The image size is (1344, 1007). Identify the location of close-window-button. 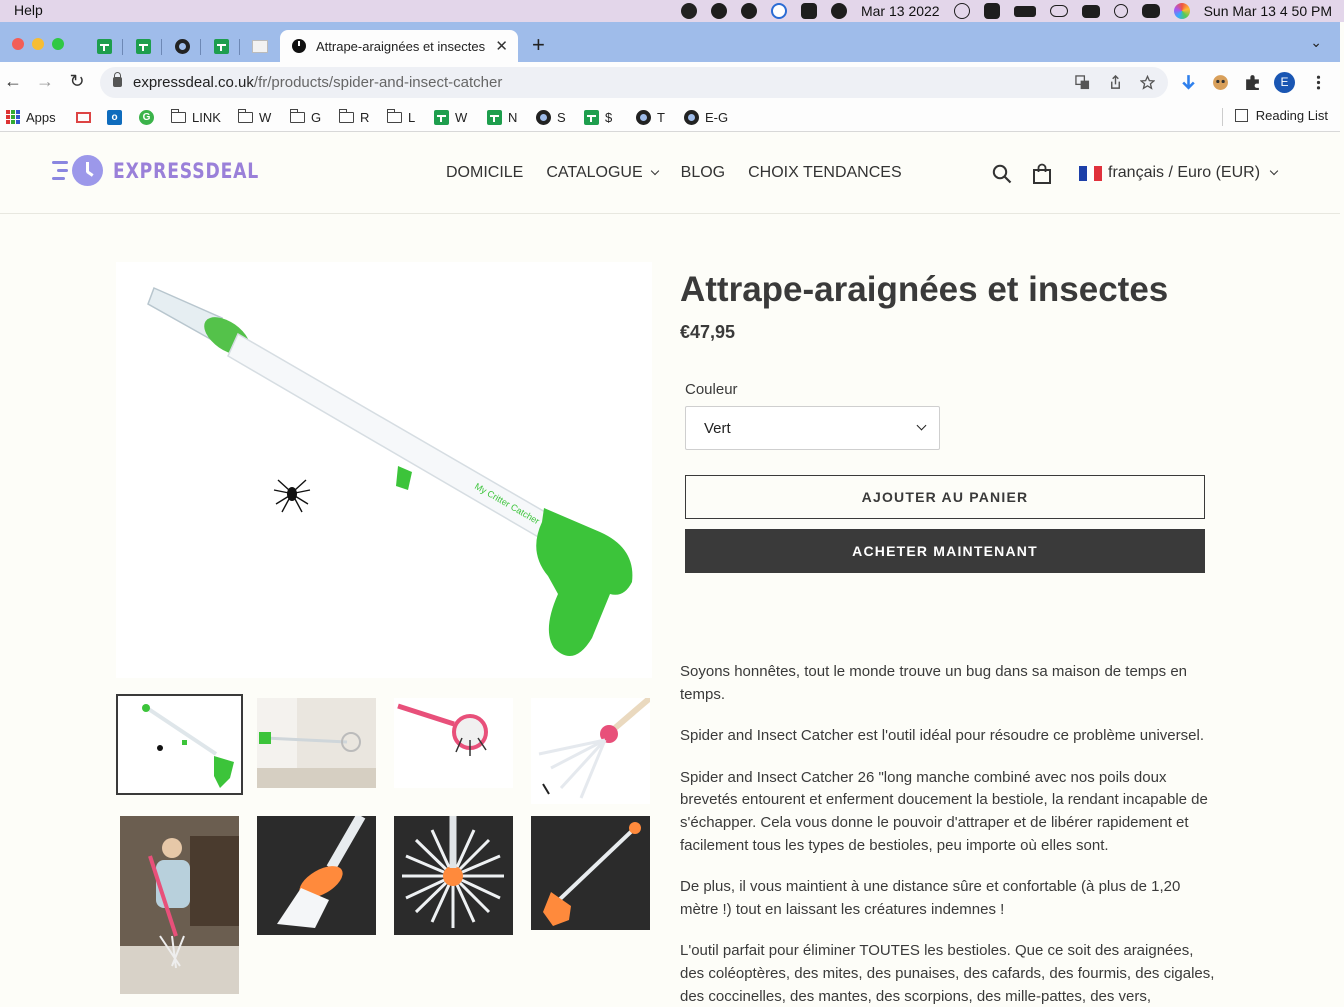
(18, 44).